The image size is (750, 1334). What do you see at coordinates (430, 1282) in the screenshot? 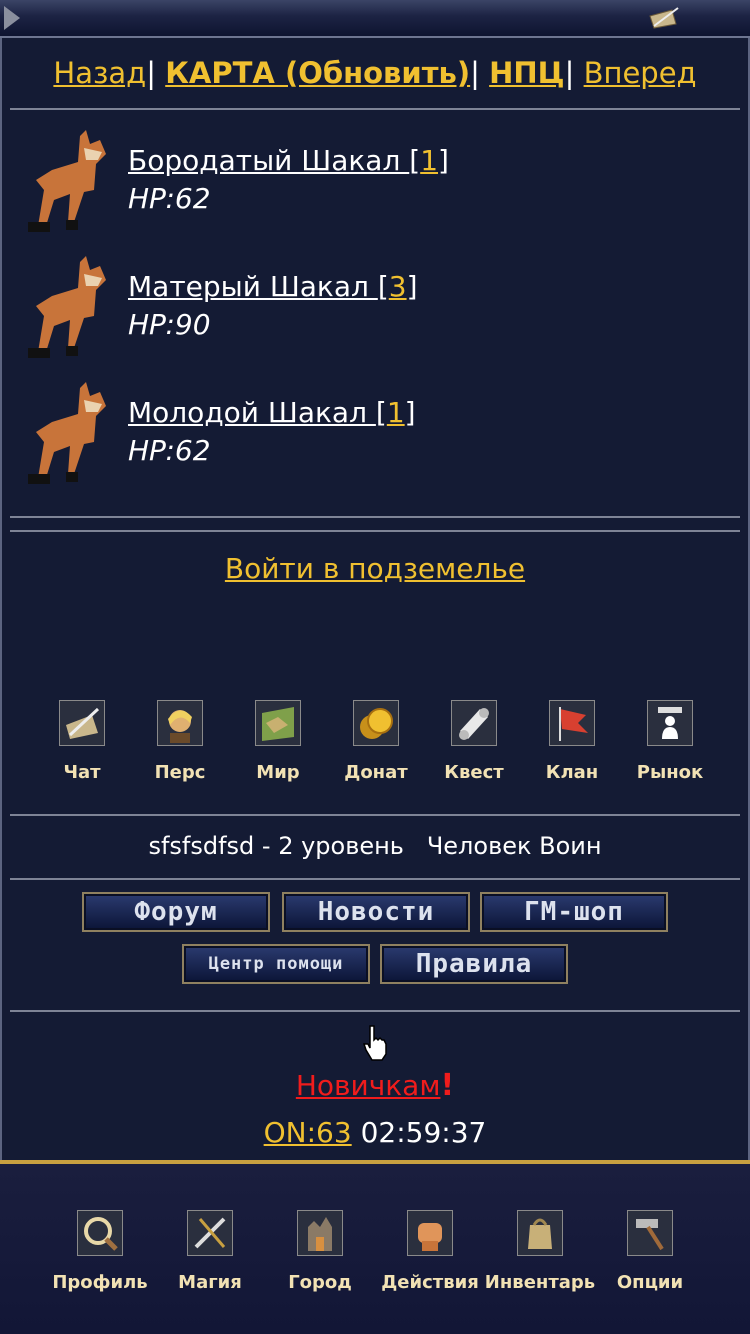
I see `nav-label: Действия` at bounding box center [430, 1282].